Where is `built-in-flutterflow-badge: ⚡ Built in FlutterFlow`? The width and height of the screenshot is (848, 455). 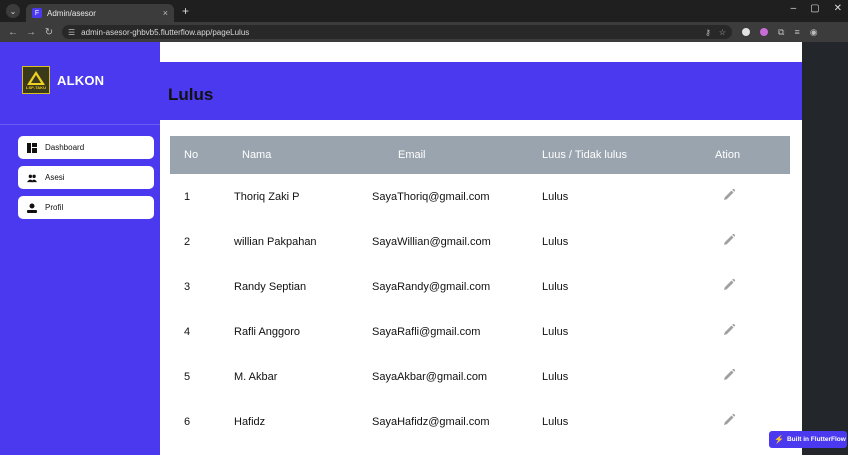 built-in-flutterflow-badge: ⚡ Built in FlutterFlow is located at coordinates (808, 439).